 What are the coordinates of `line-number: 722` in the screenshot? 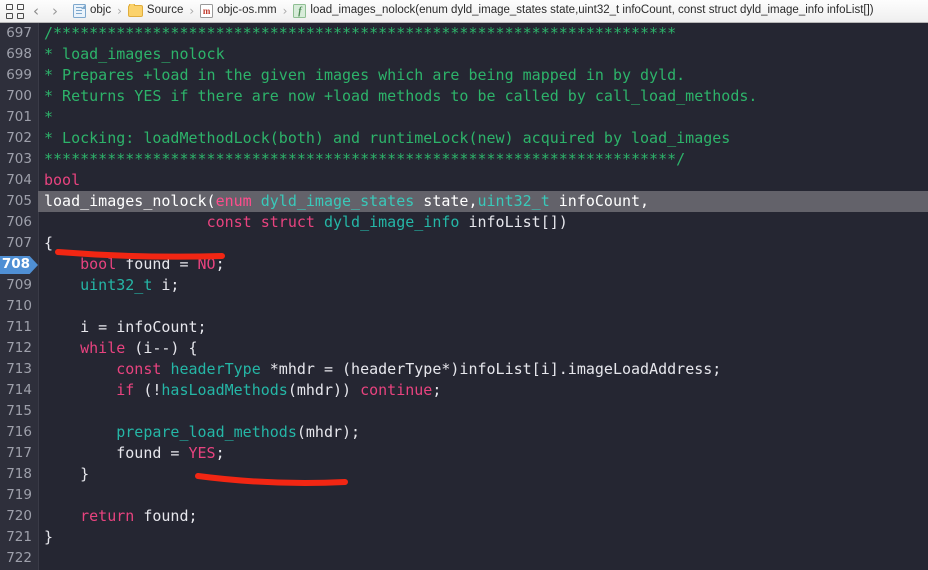 It's located at (16, 558).